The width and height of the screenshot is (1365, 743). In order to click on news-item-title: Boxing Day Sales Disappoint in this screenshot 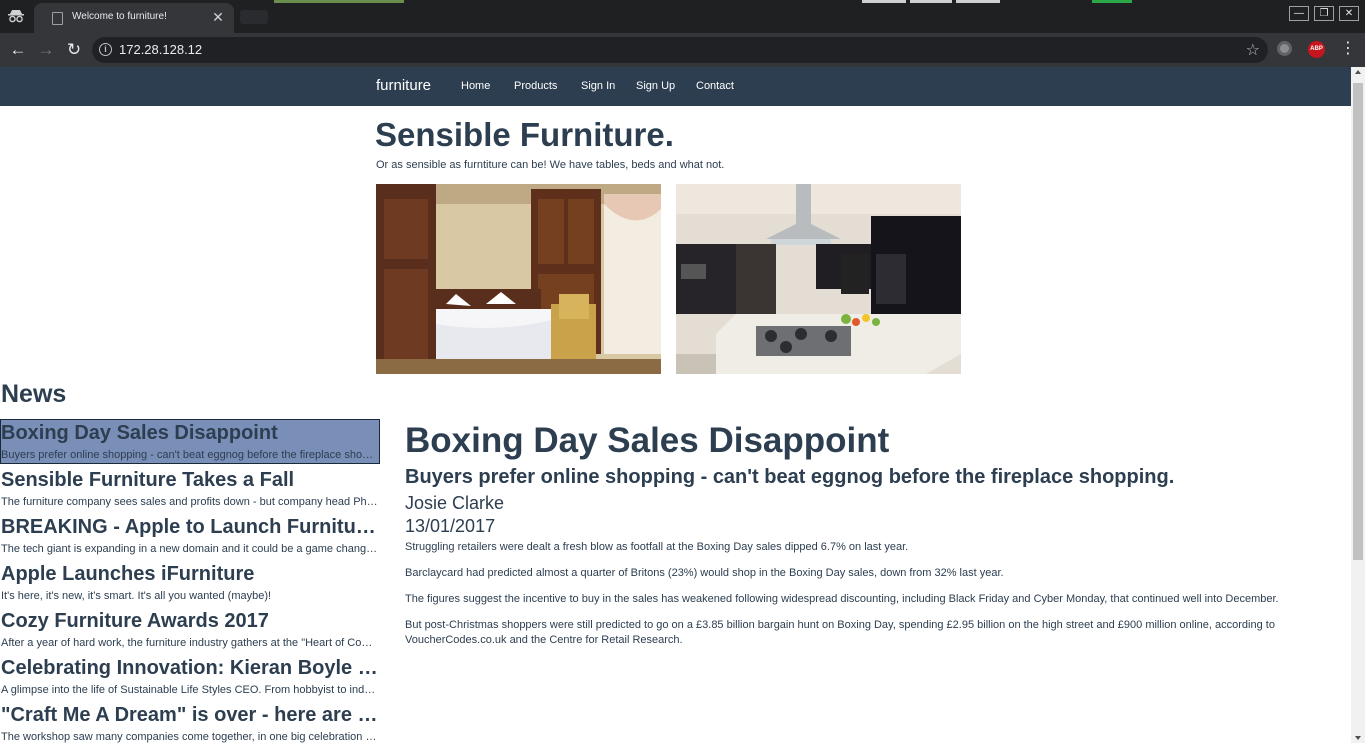, I will do `click(139, 433)`.